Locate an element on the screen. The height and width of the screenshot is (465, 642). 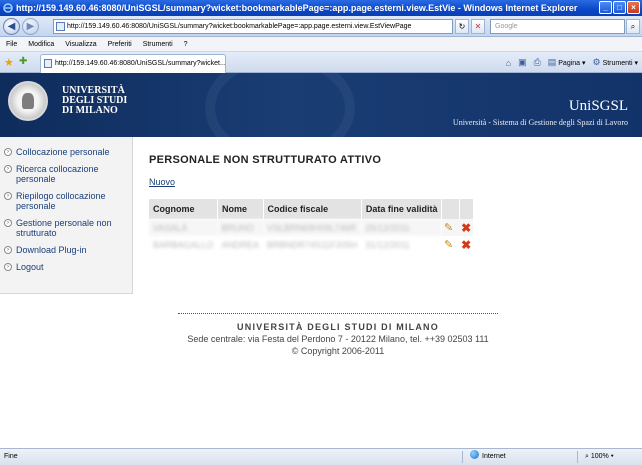
close-window-button: × is located at coordinates (633, 7).